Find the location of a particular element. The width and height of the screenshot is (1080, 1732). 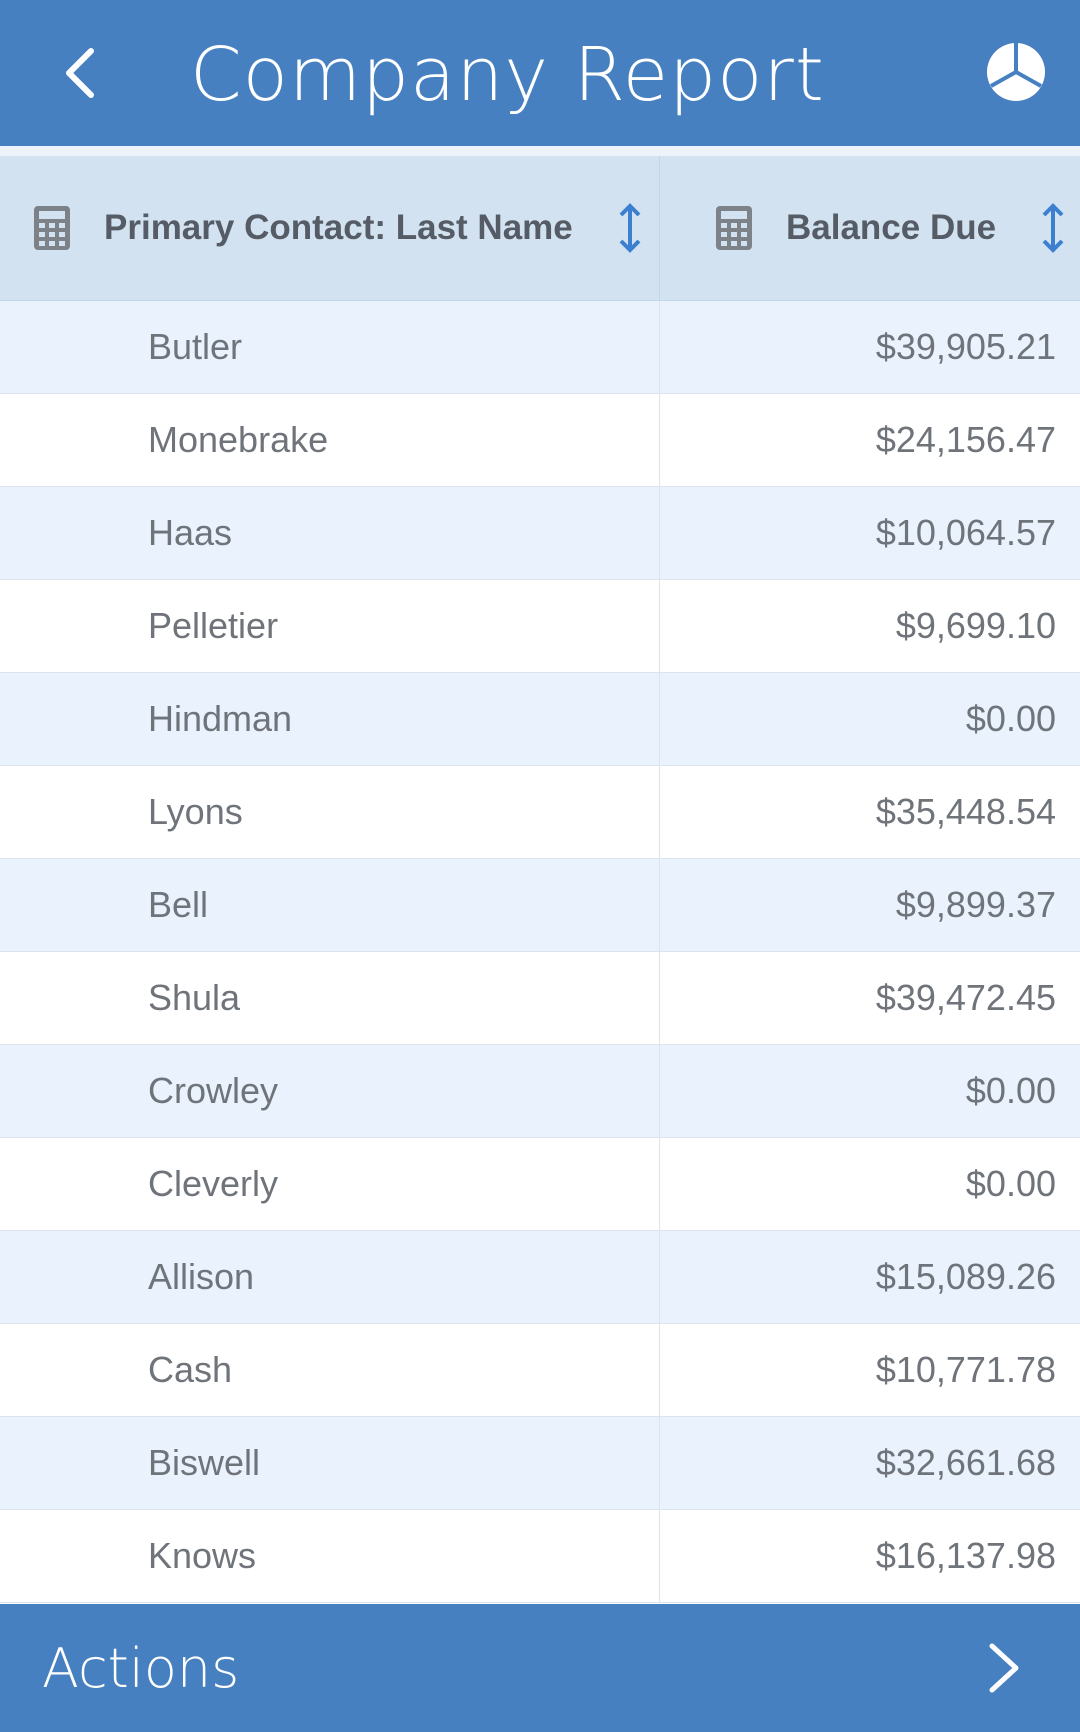

balance-due-cell: $9,899.37 is located at coordinates (975, 904).